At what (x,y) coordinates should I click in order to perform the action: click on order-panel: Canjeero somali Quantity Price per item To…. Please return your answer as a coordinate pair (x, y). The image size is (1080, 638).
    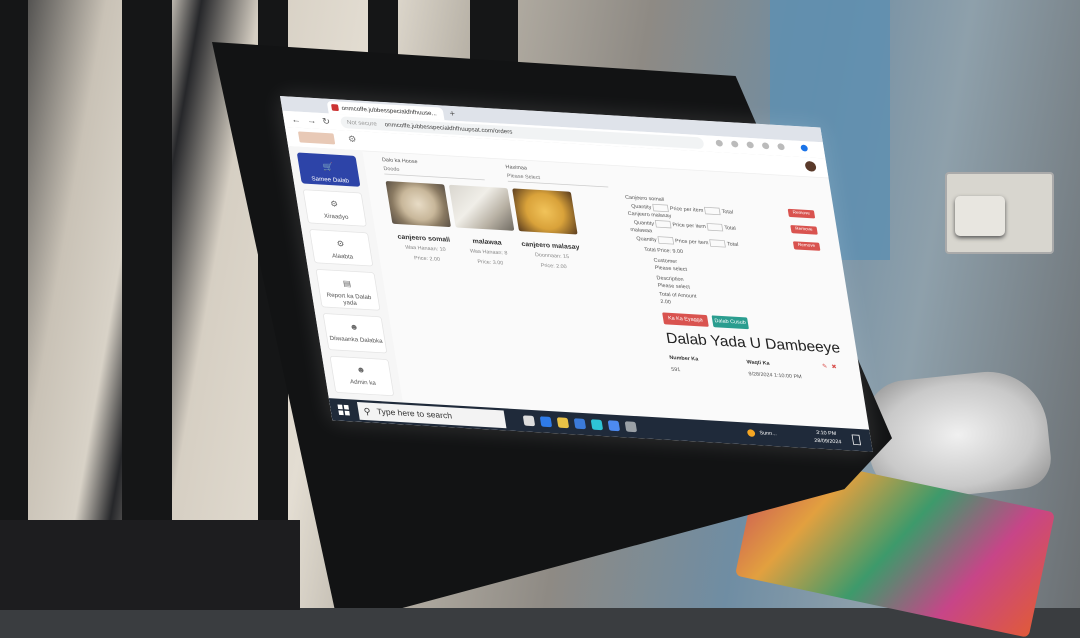
    Looking at the image, I should click on (732, 287).